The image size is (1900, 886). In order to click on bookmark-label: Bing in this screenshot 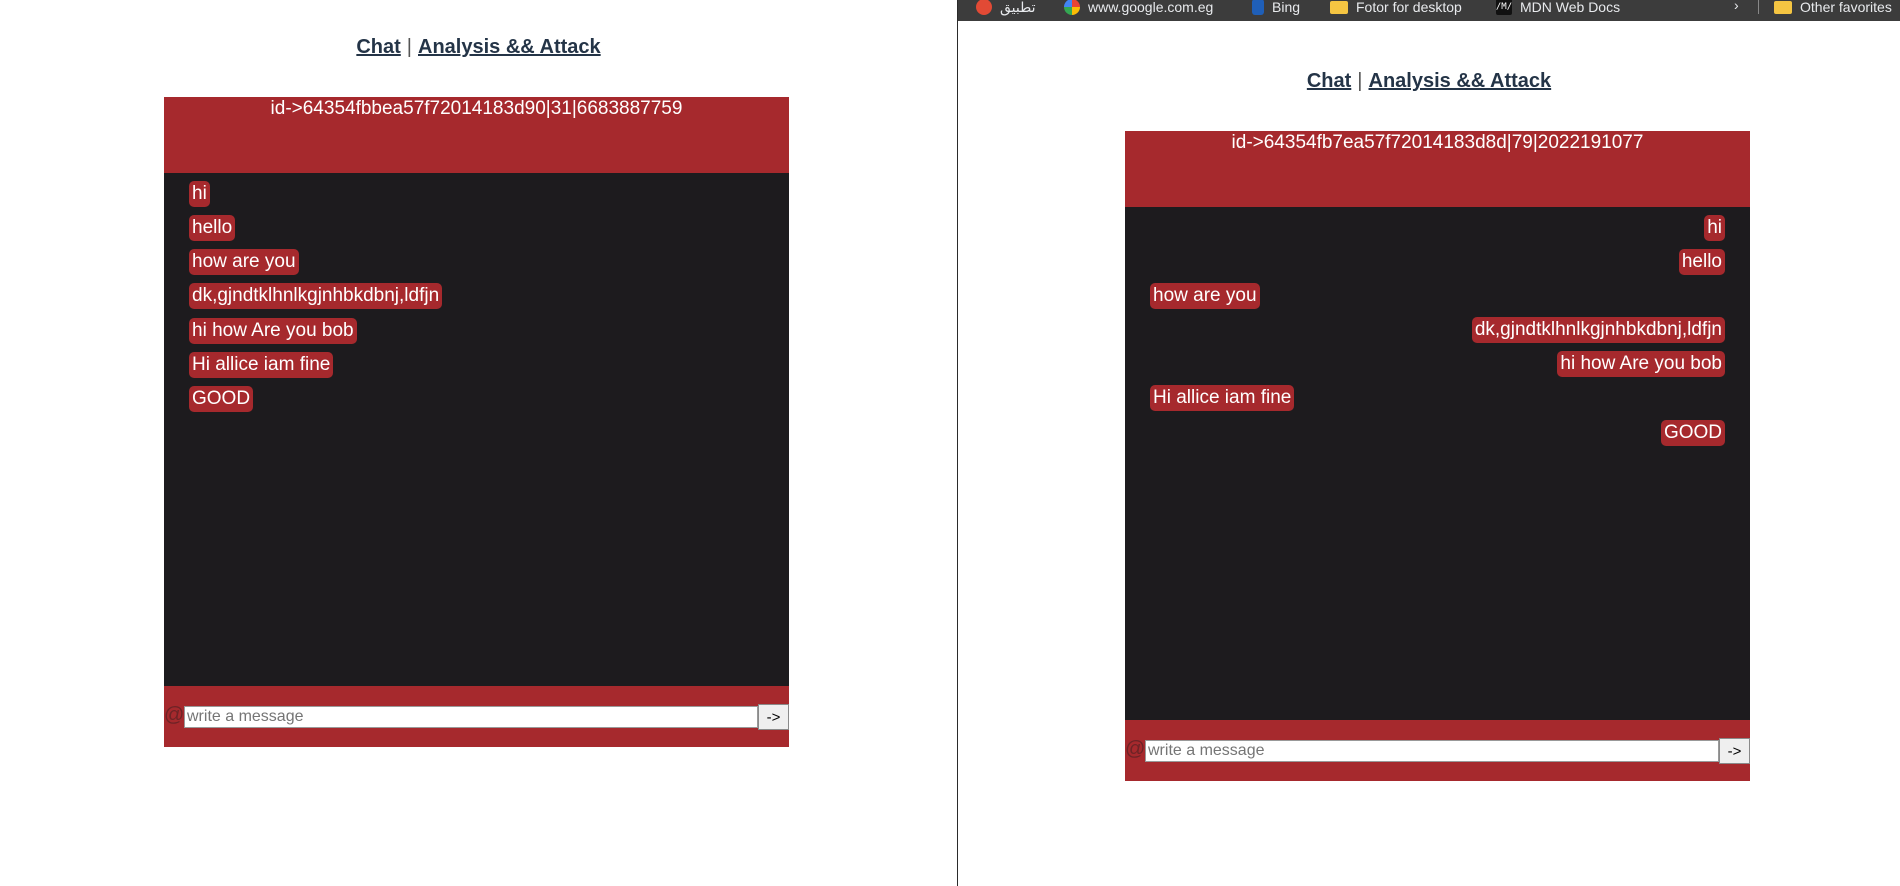, I will do `click(1286, 7)`.